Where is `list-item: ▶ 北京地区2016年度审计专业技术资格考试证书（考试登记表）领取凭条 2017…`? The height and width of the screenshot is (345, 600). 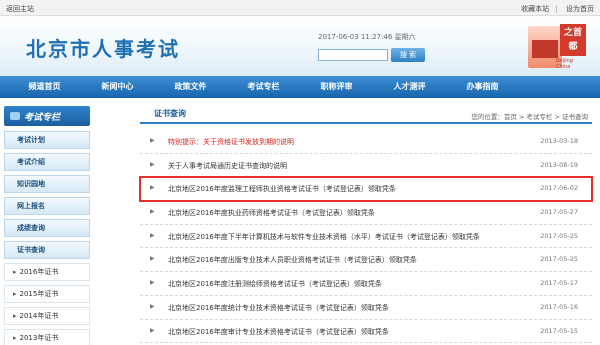 list-item: ▶ 北京地区2016年度审计专业技术资格考试证书（考试登记表）领取凭条 2017… is located at coordinates (366, 332).